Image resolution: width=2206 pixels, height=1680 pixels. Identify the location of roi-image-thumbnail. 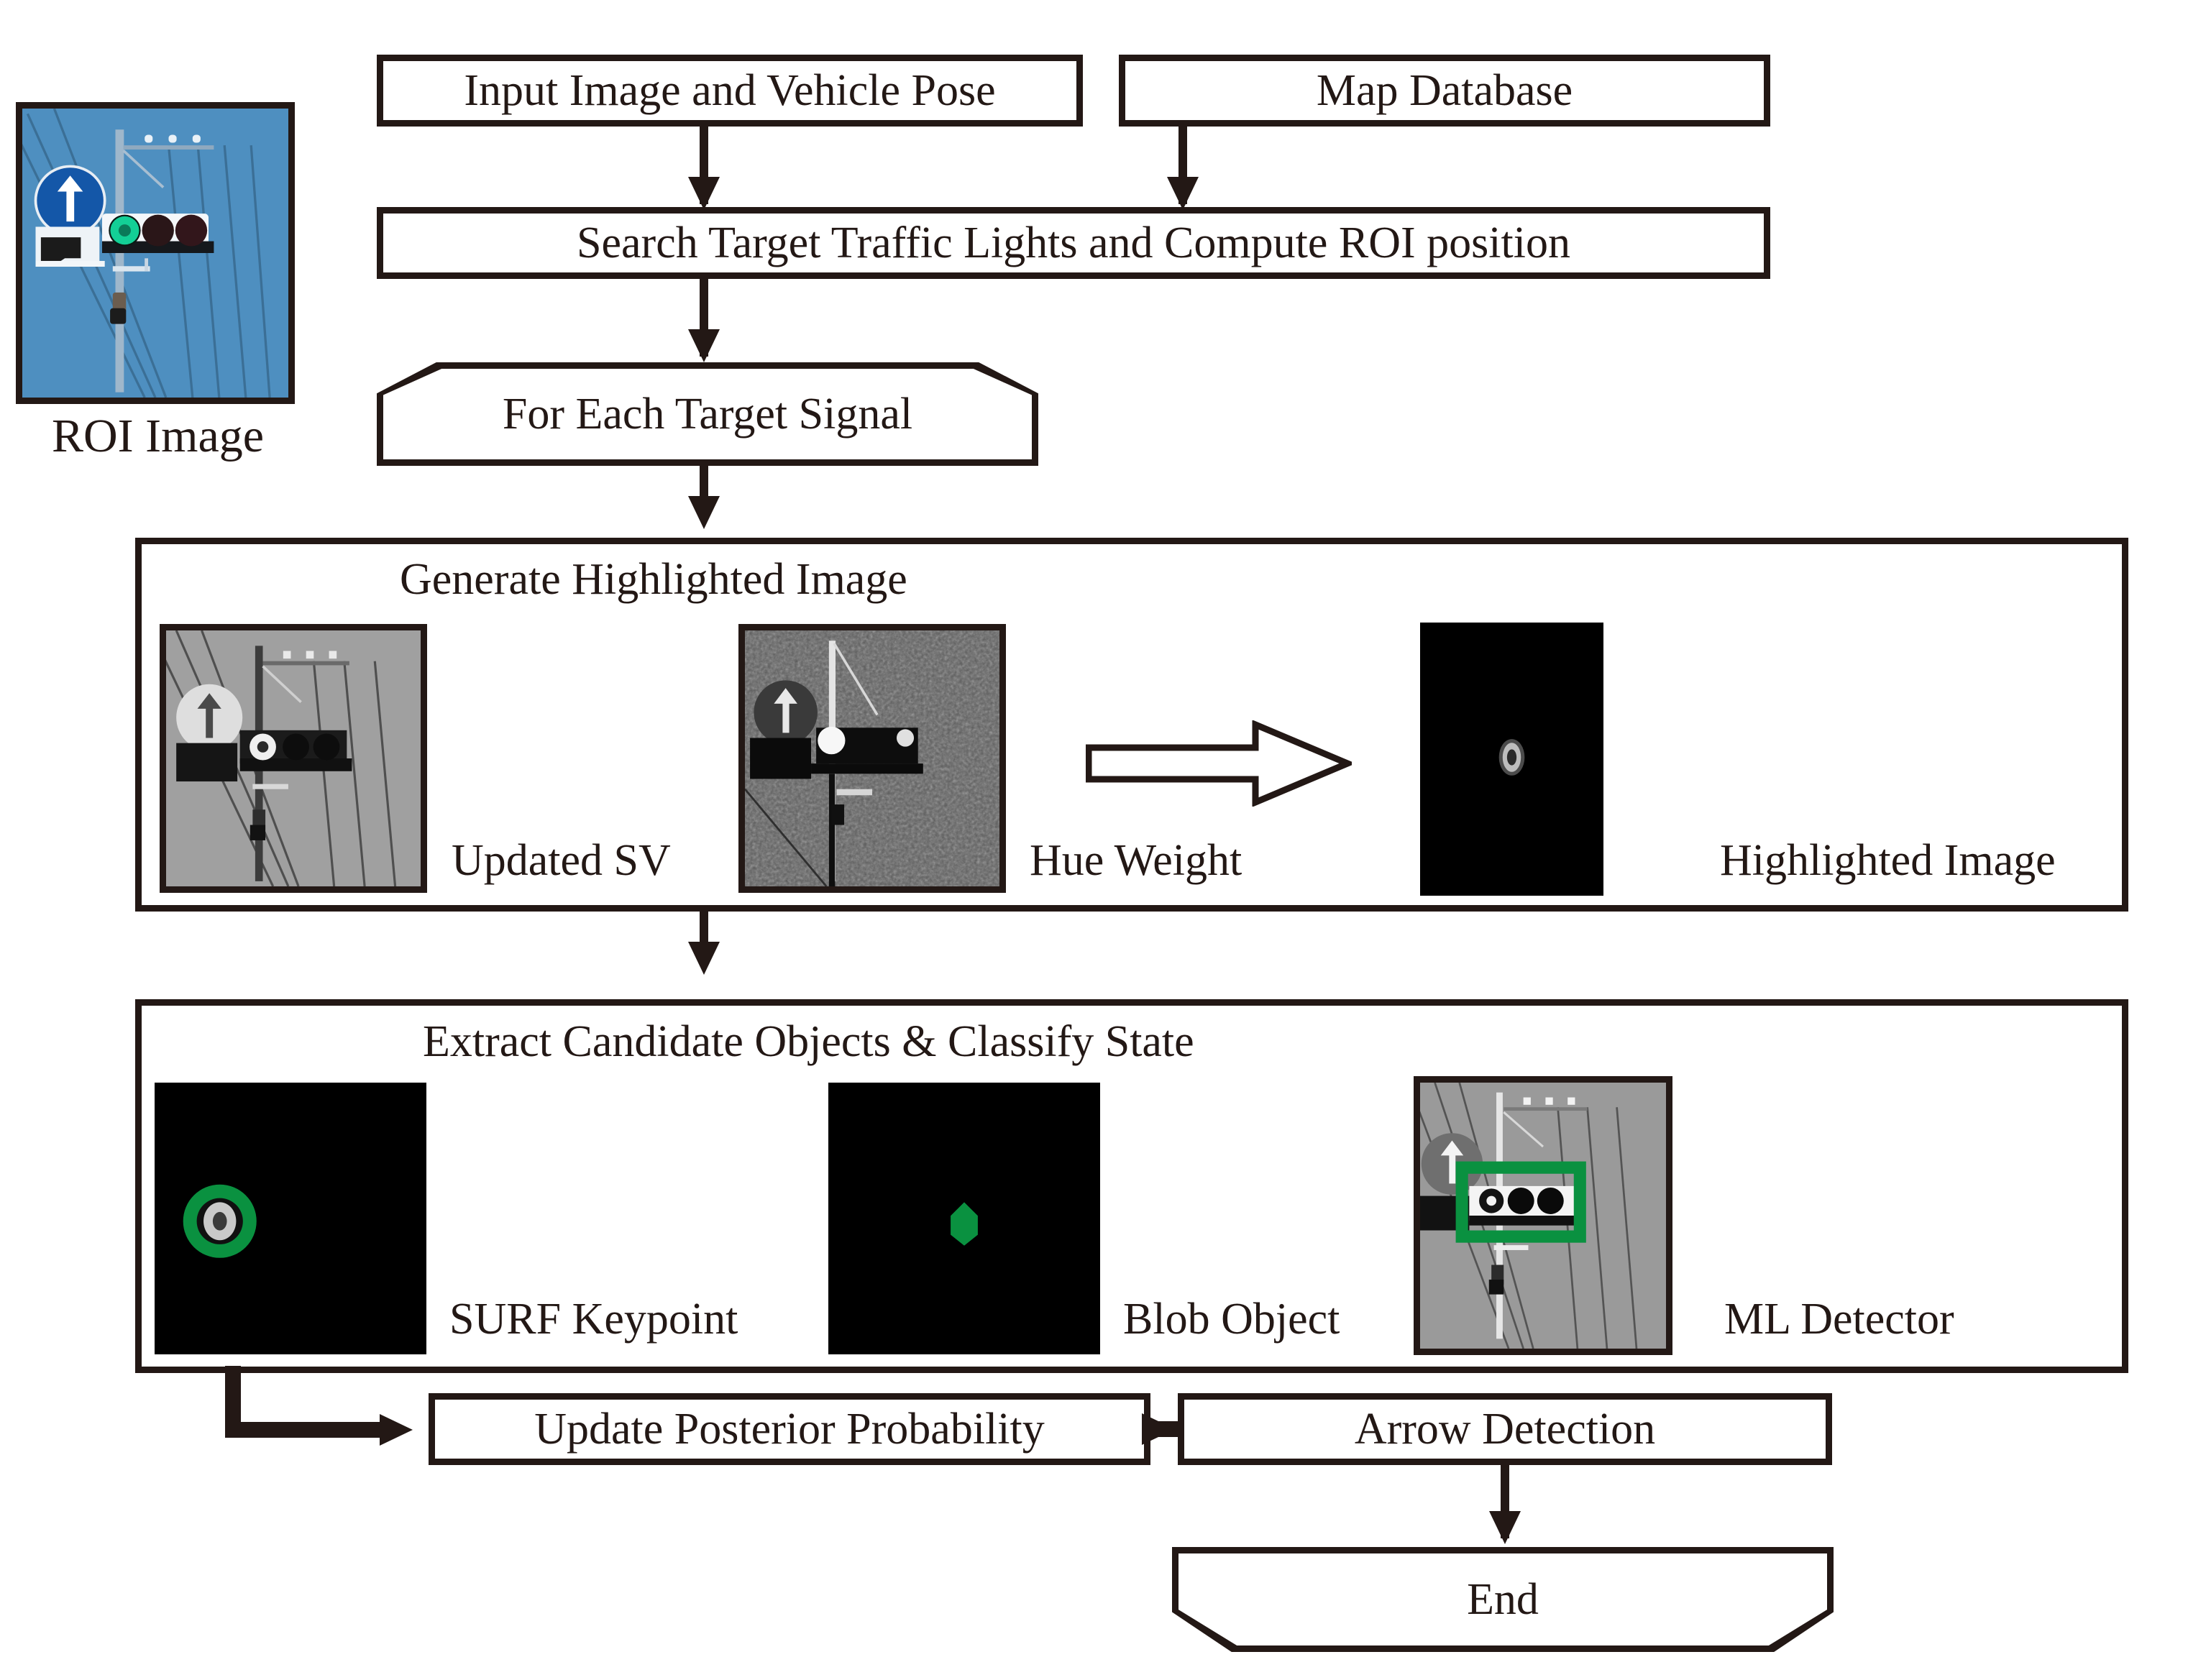
(155, 253).